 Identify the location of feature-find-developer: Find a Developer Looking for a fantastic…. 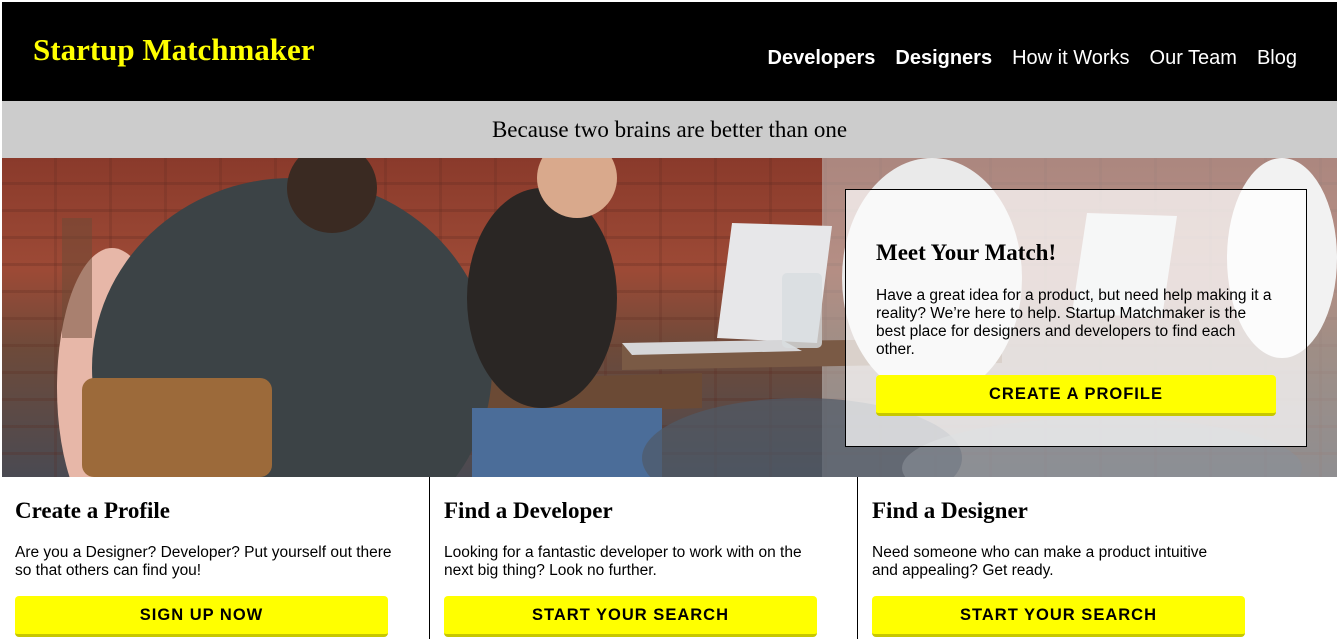
(643, 558).